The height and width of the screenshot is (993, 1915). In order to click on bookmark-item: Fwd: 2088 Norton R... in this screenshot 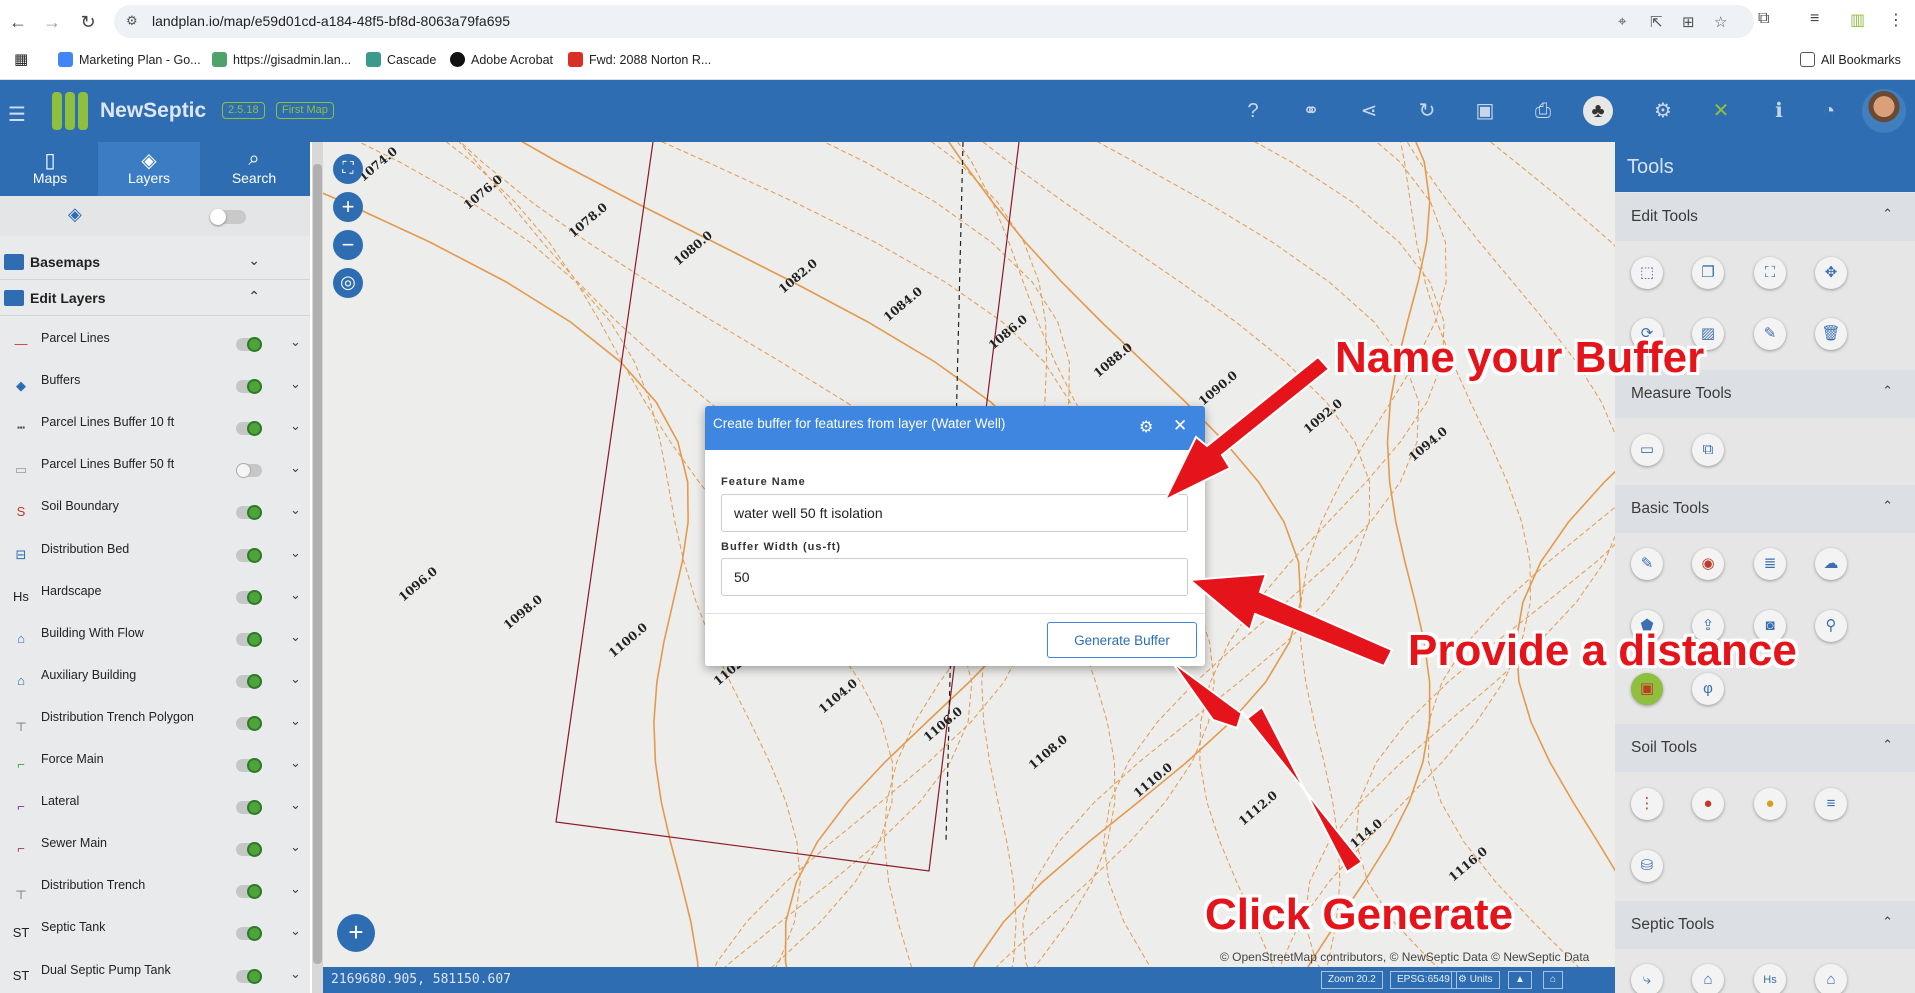, I will do `click(639, 59)`.